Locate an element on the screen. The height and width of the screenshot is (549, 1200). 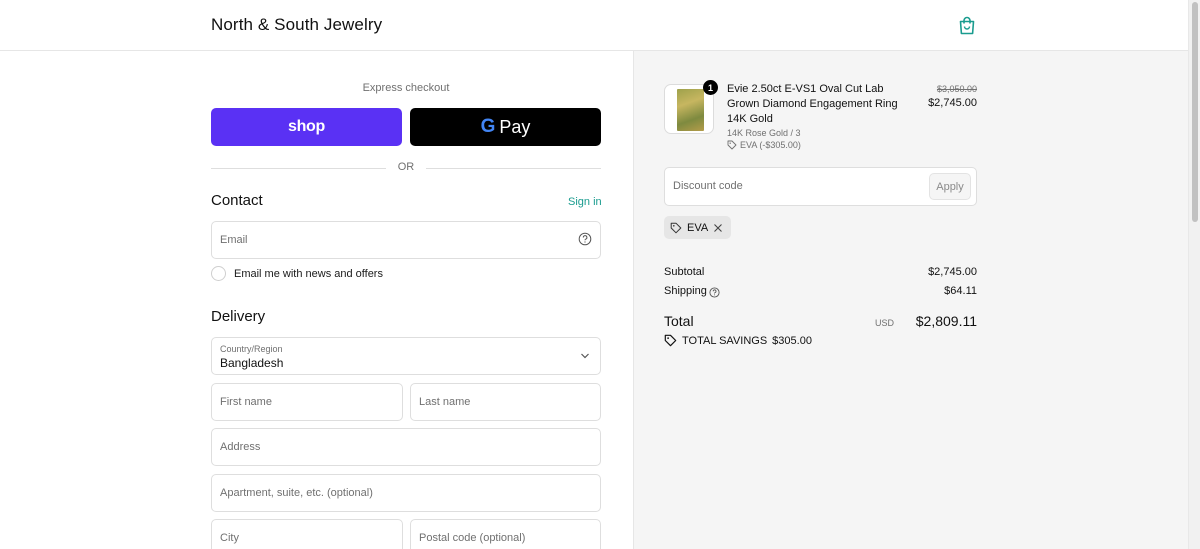
shipping-value: $64.11 is located at coordinates (960, 291).